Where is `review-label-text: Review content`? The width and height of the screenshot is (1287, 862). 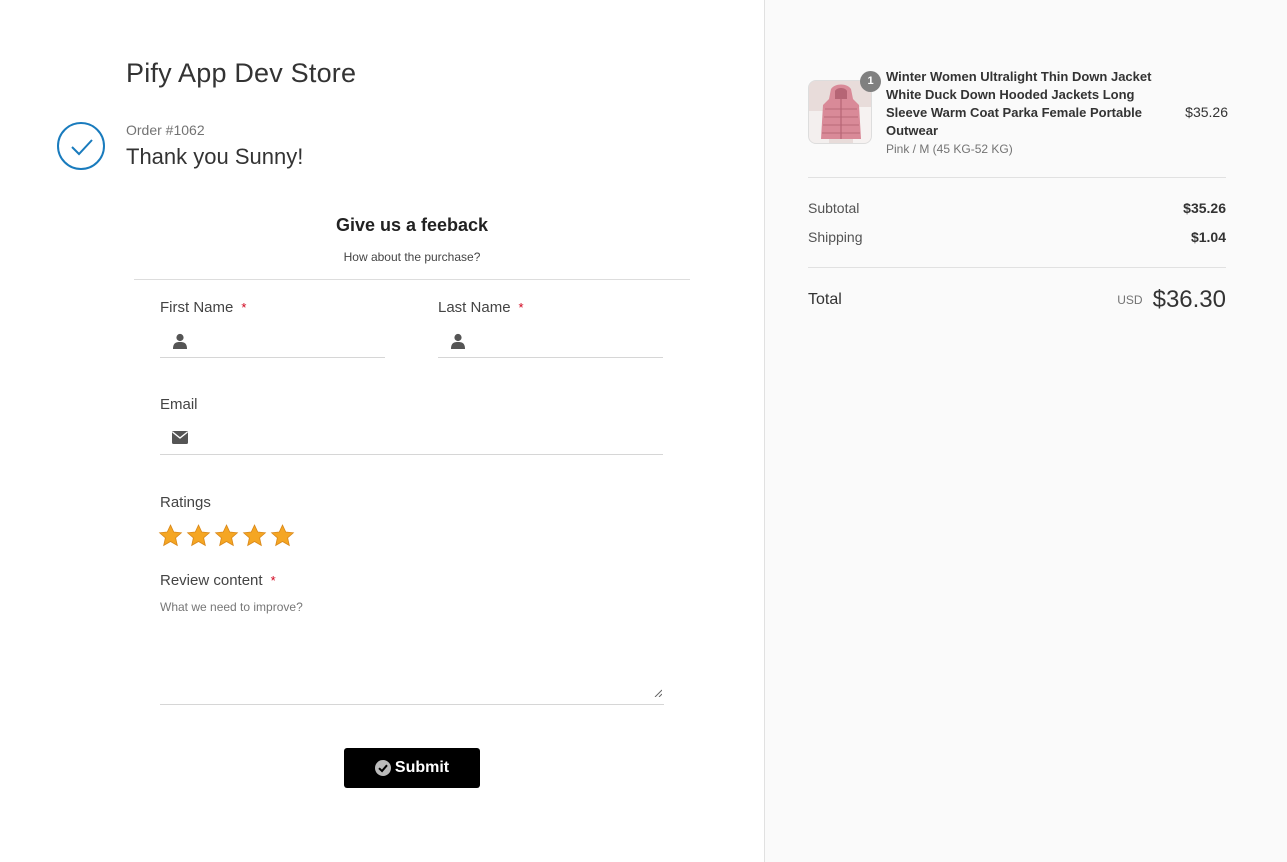 review-label-text: Review content is located at coordinates (211, 580).